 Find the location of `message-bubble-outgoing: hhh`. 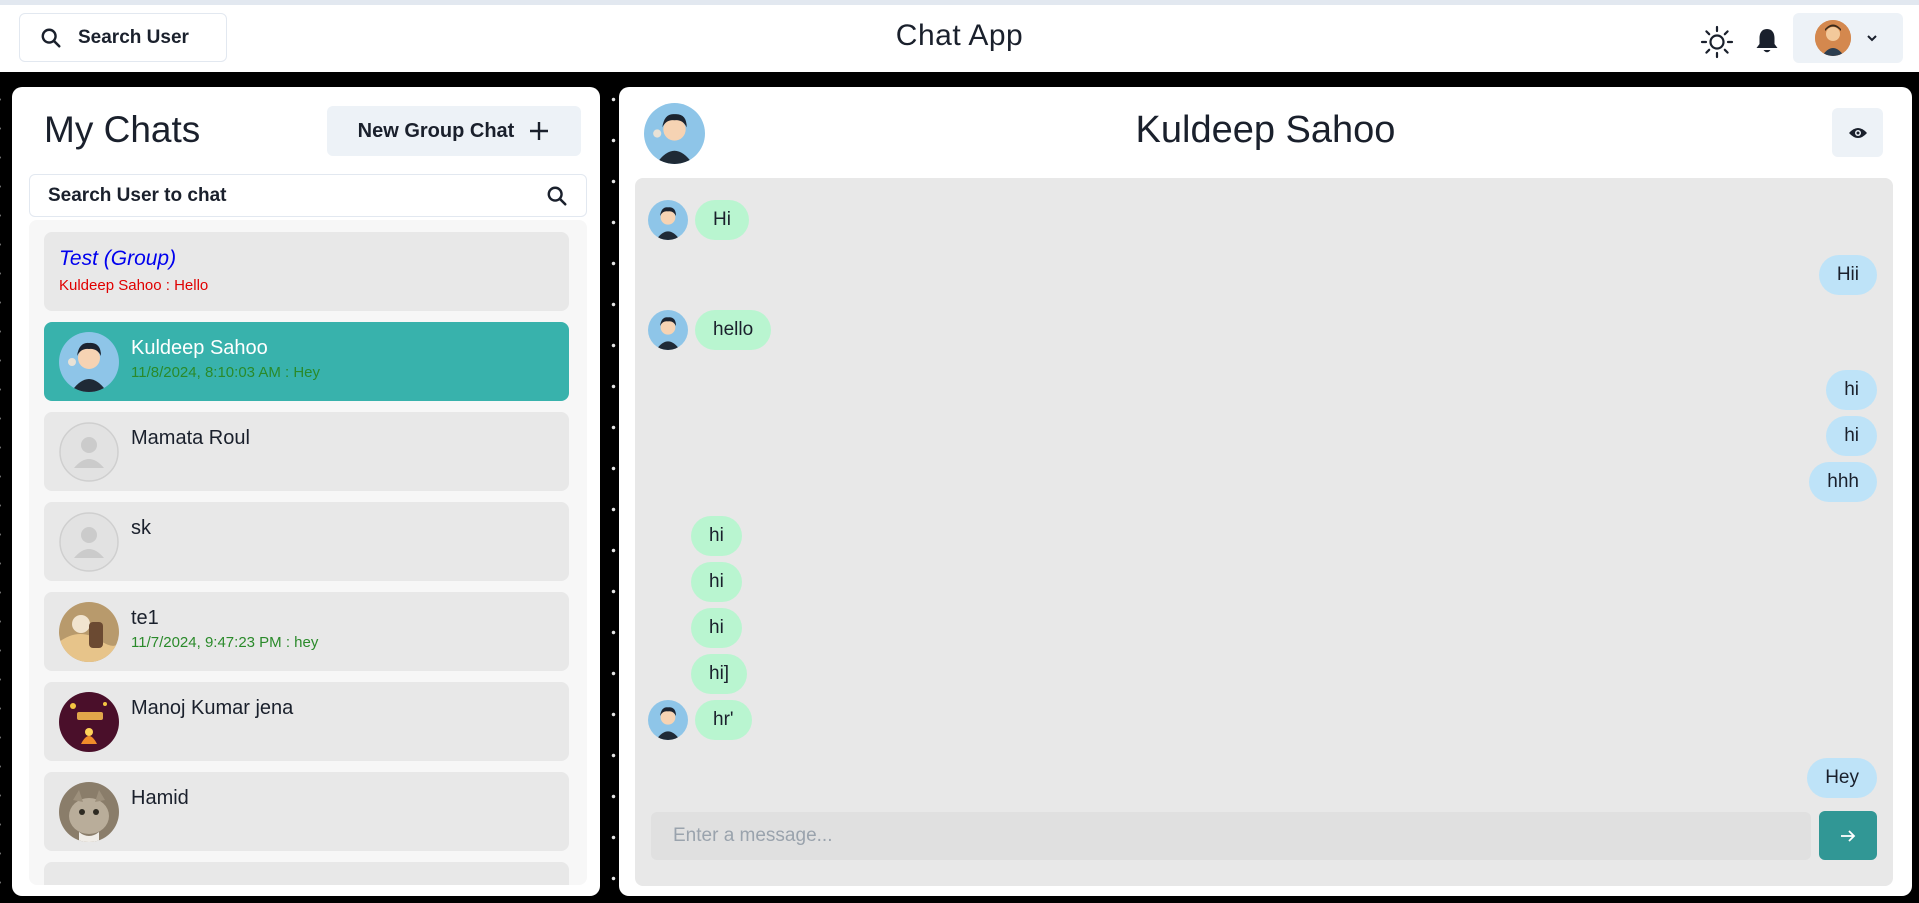

message-bubble-outgoing: hhh is located at coordinates (1843, 482).